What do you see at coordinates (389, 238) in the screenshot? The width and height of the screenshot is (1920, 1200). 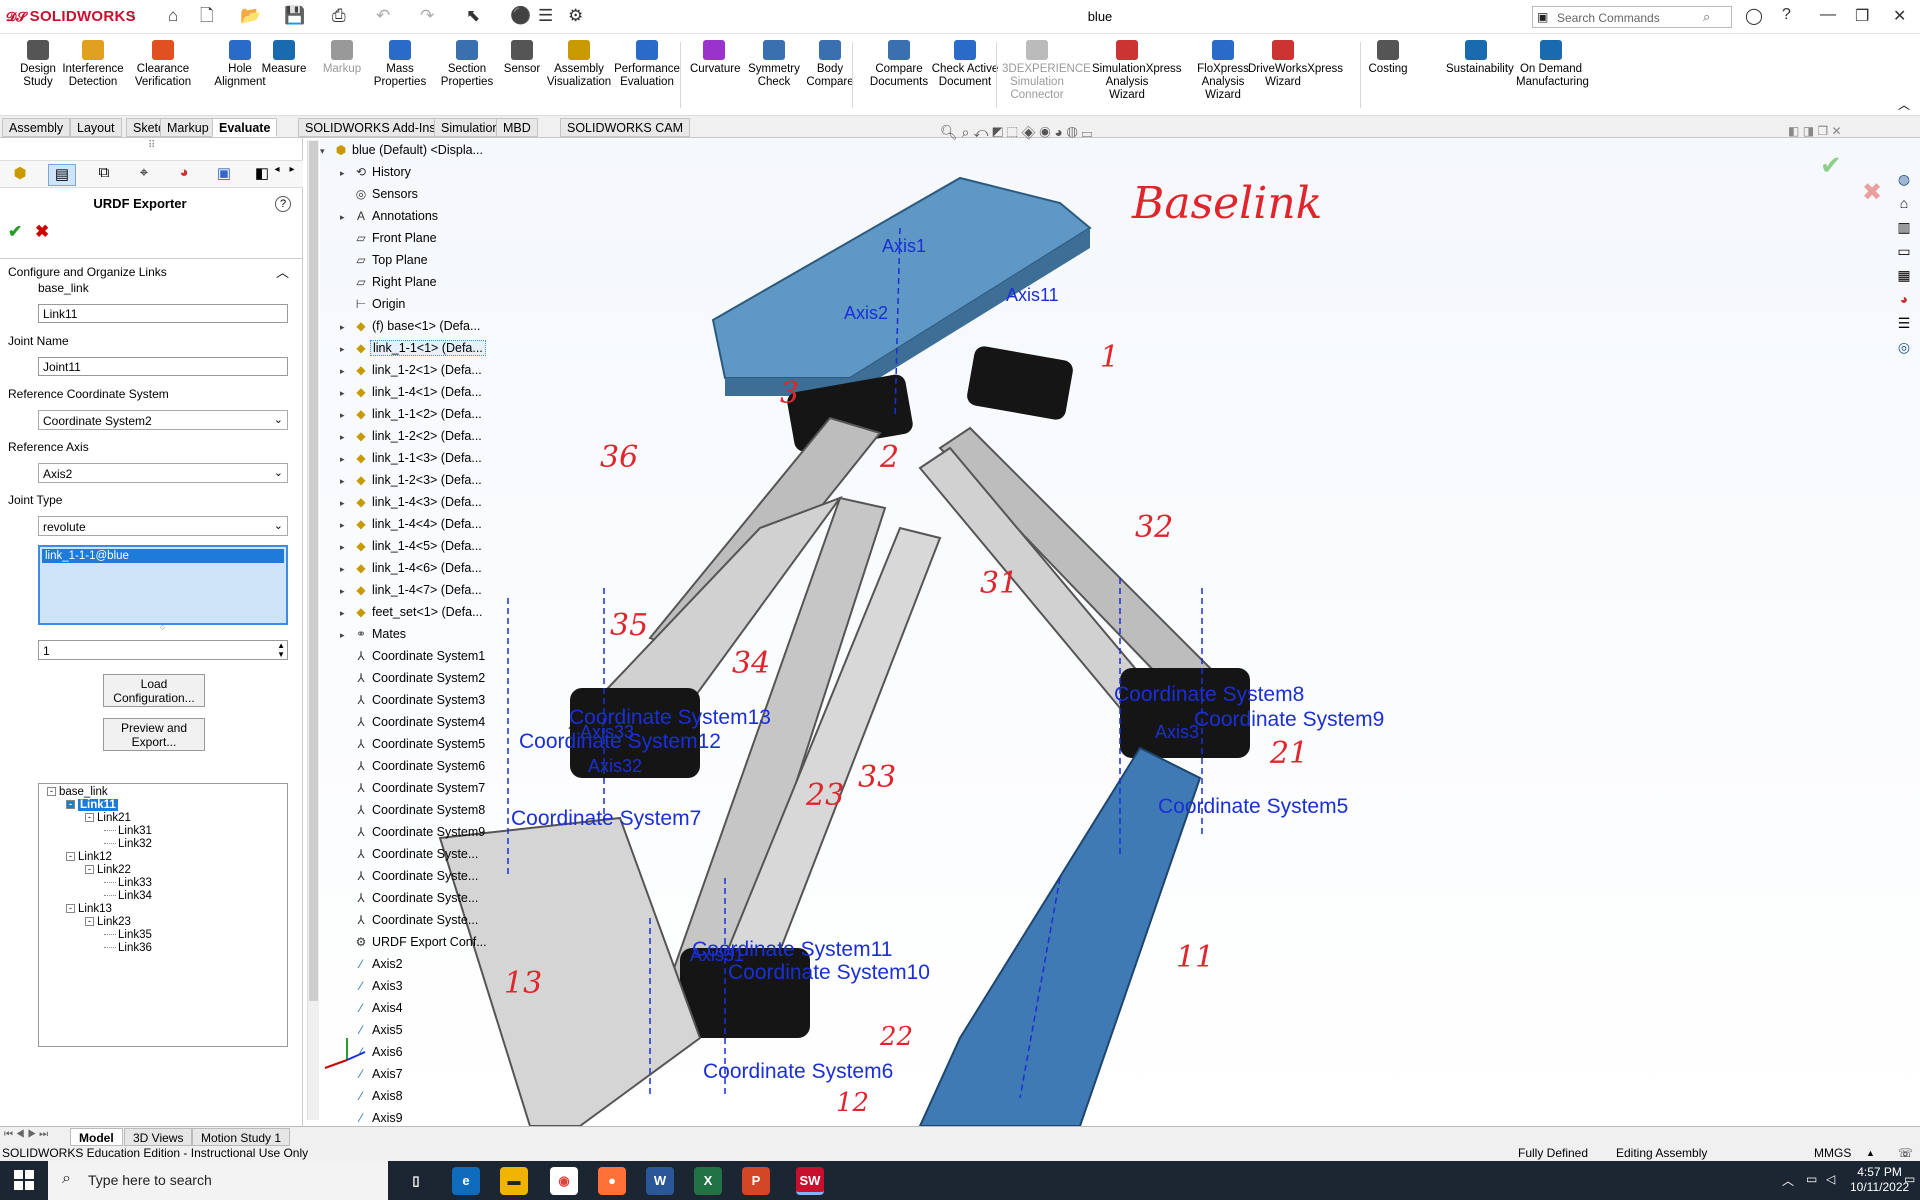 I see `feature-tree-item: ▱ Front Plane` at bounding box center [389, 238].